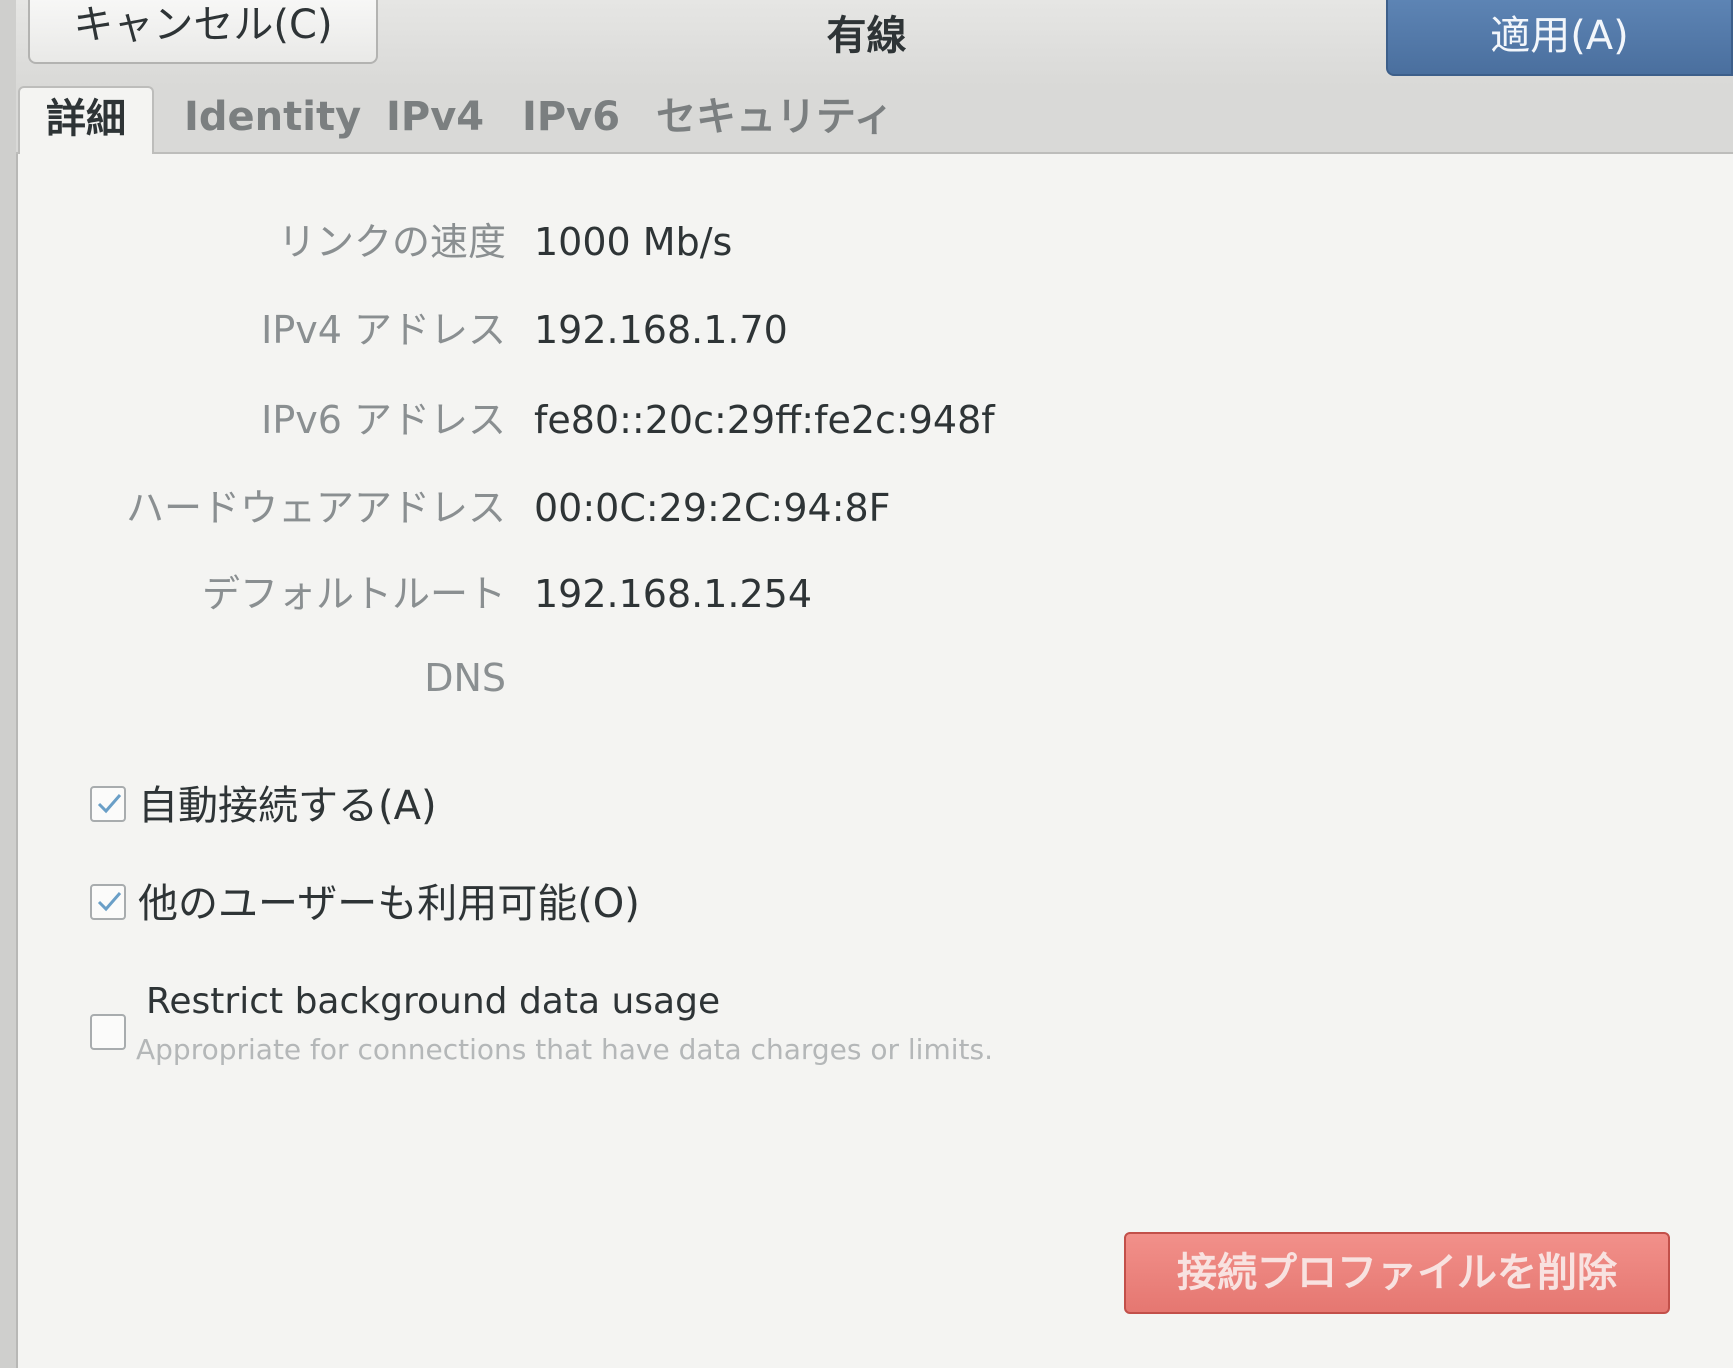 The image size is (1733, 1368). I want to click on tab-bar: 詳細 Identity IPv4 IPv6 セキュリティ, so click(874, 120).